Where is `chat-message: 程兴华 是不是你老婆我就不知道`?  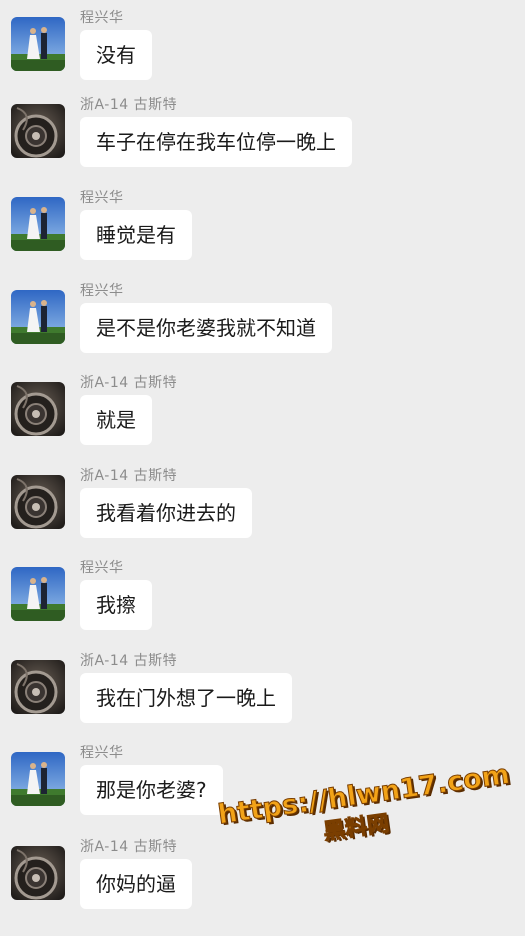 chat-message: 程兴华 是不是你老婆我就不知道 is located at coordinates (262, 331).